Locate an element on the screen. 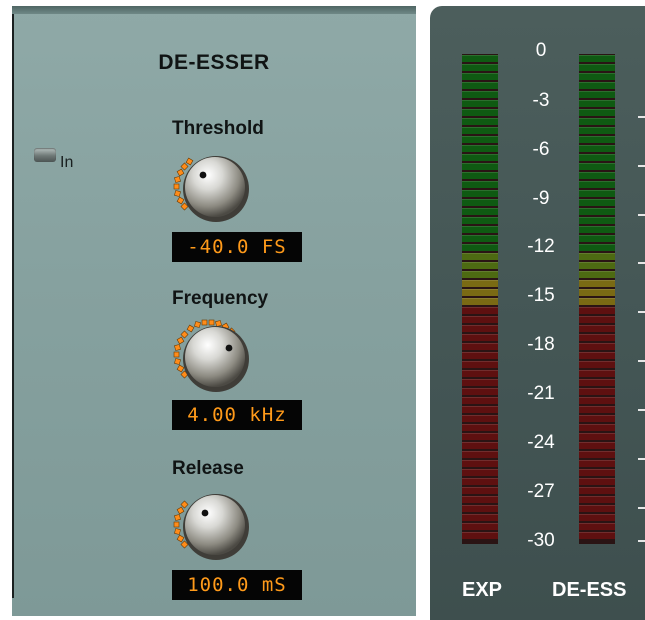 This screenshot has width=645, height=620. scale-label: -3 is located at coordinates (541, 100).